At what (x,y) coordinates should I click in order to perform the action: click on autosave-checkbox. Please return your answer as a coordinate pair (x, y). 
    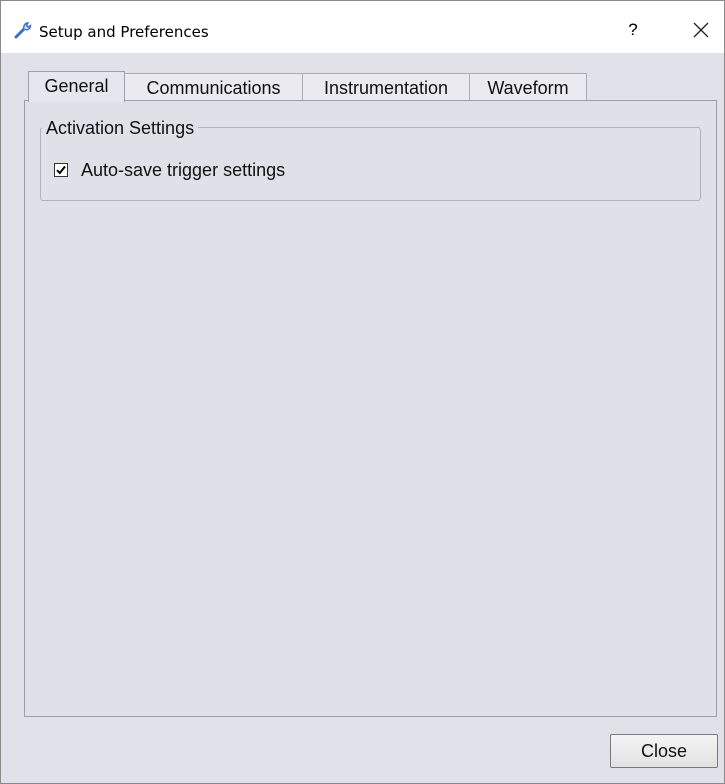
    Looking at the image, I should click on (61, 170).